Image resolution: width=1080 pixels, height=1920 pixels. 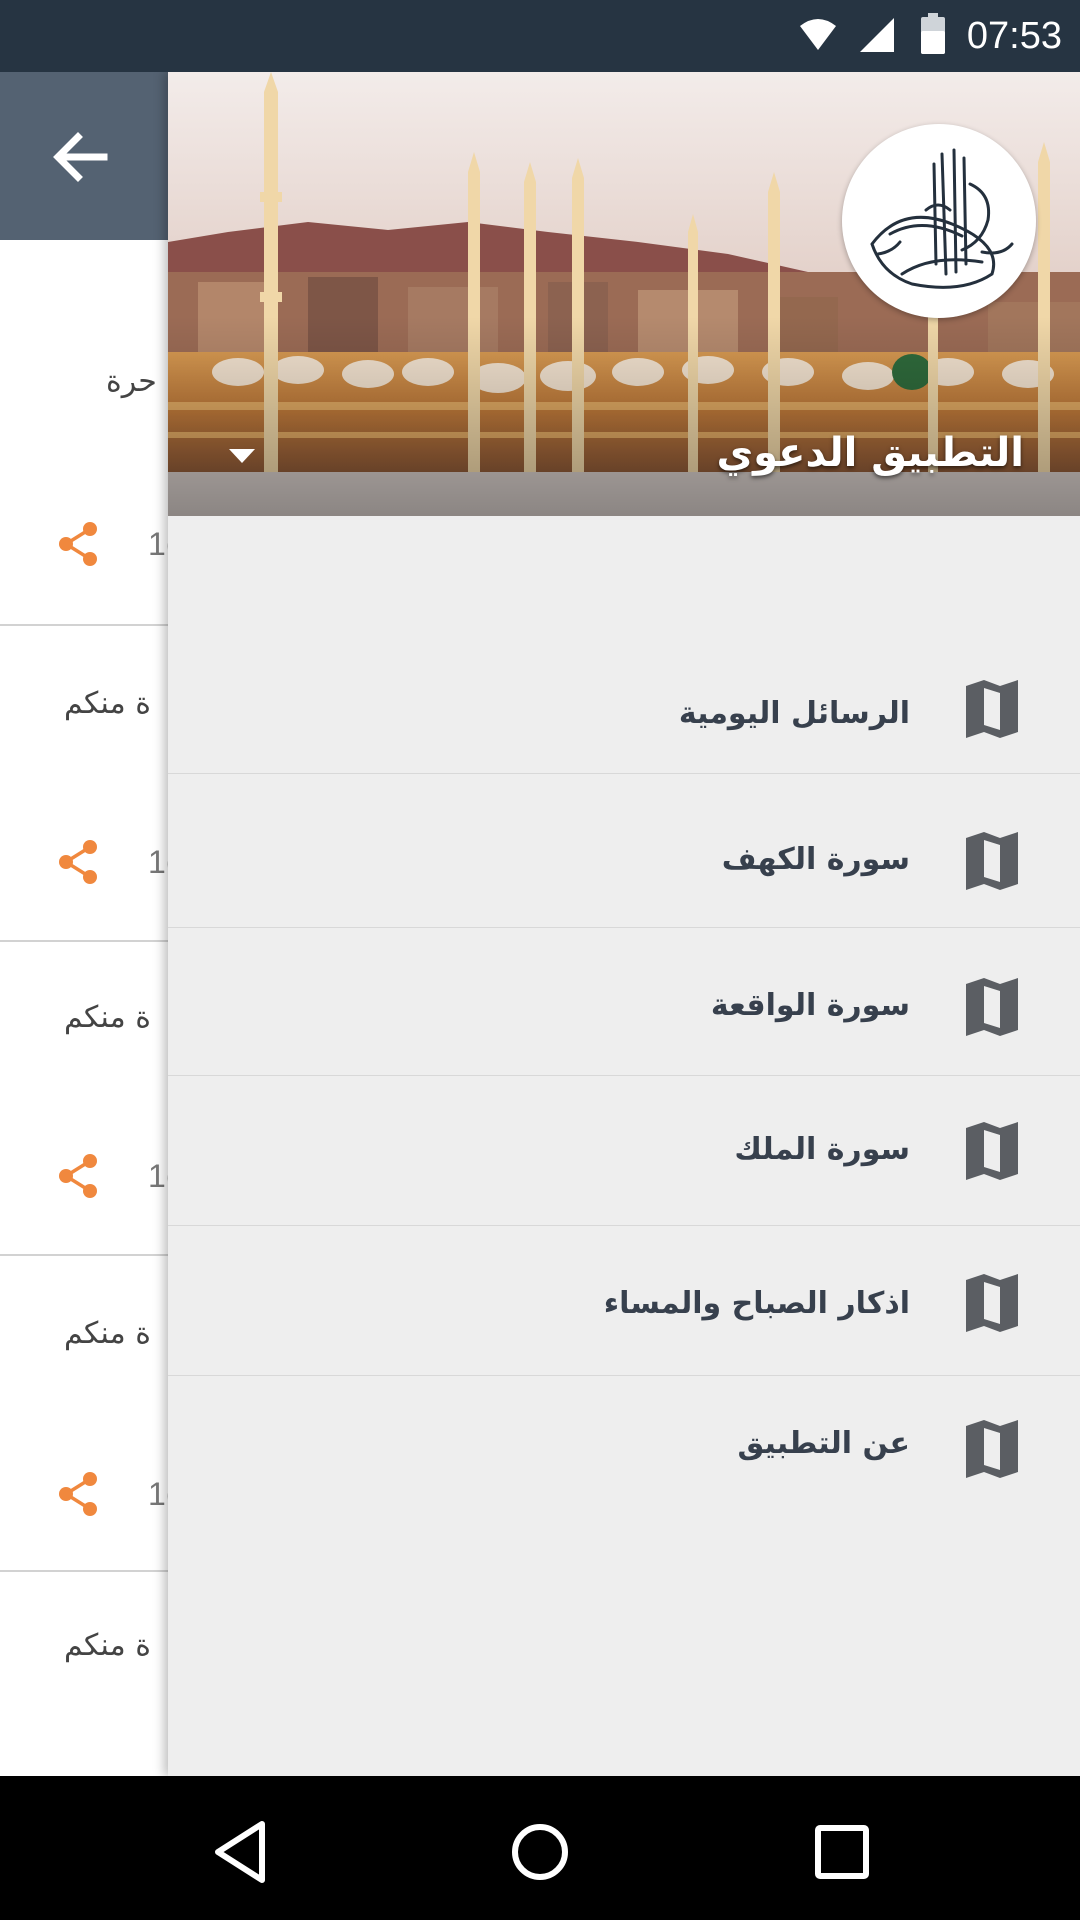 What do you see at coordinates (822, 1149) in the screenshot?
I see `menu-item-label: سورة الملك` at bounding box center [822, 1149].